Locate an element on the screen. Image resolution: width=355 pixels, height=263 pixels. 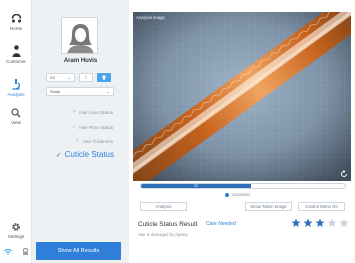
menu-item-cuticle-status: ✓ Cuticle Status is located at coordinates (85, 154).